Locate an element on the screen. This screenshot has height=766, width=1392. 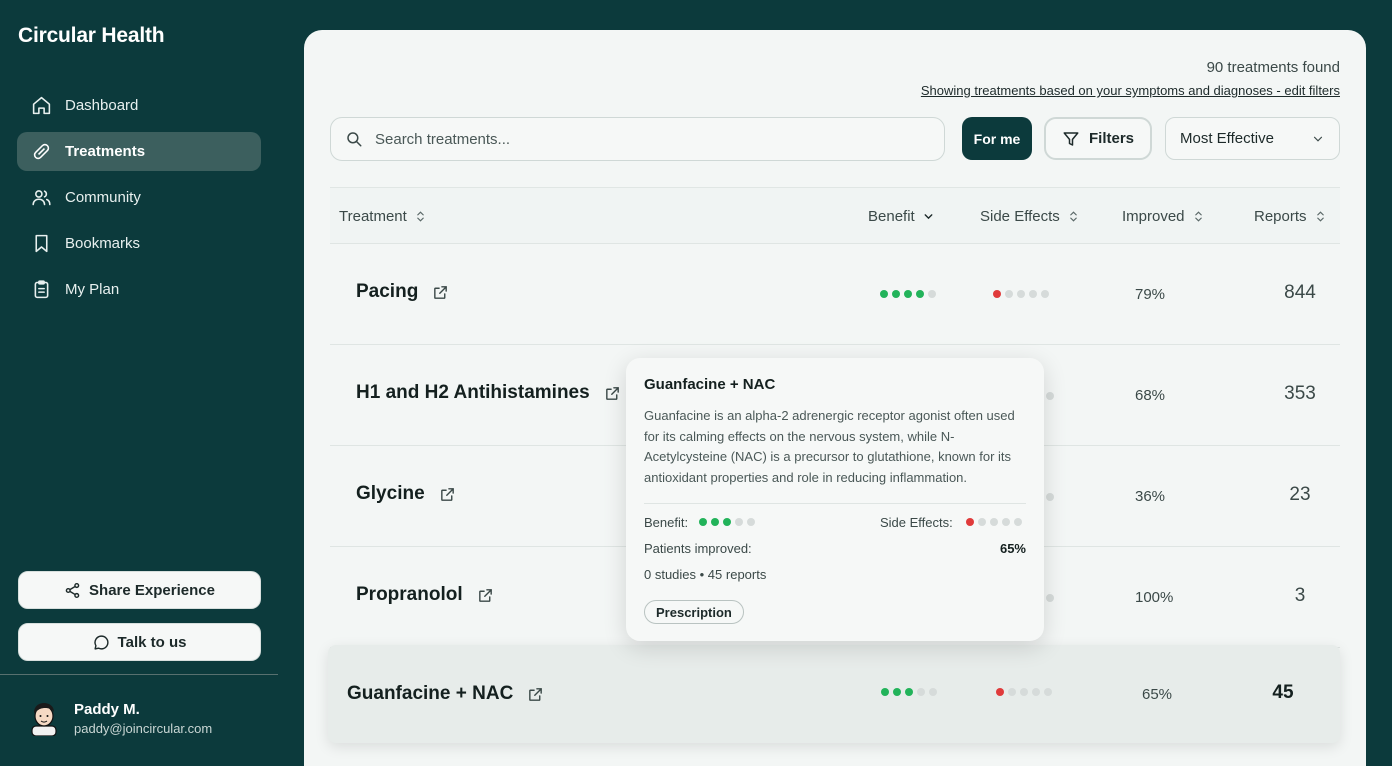
reports-value: 844 is located at coordinates (1300, 292).